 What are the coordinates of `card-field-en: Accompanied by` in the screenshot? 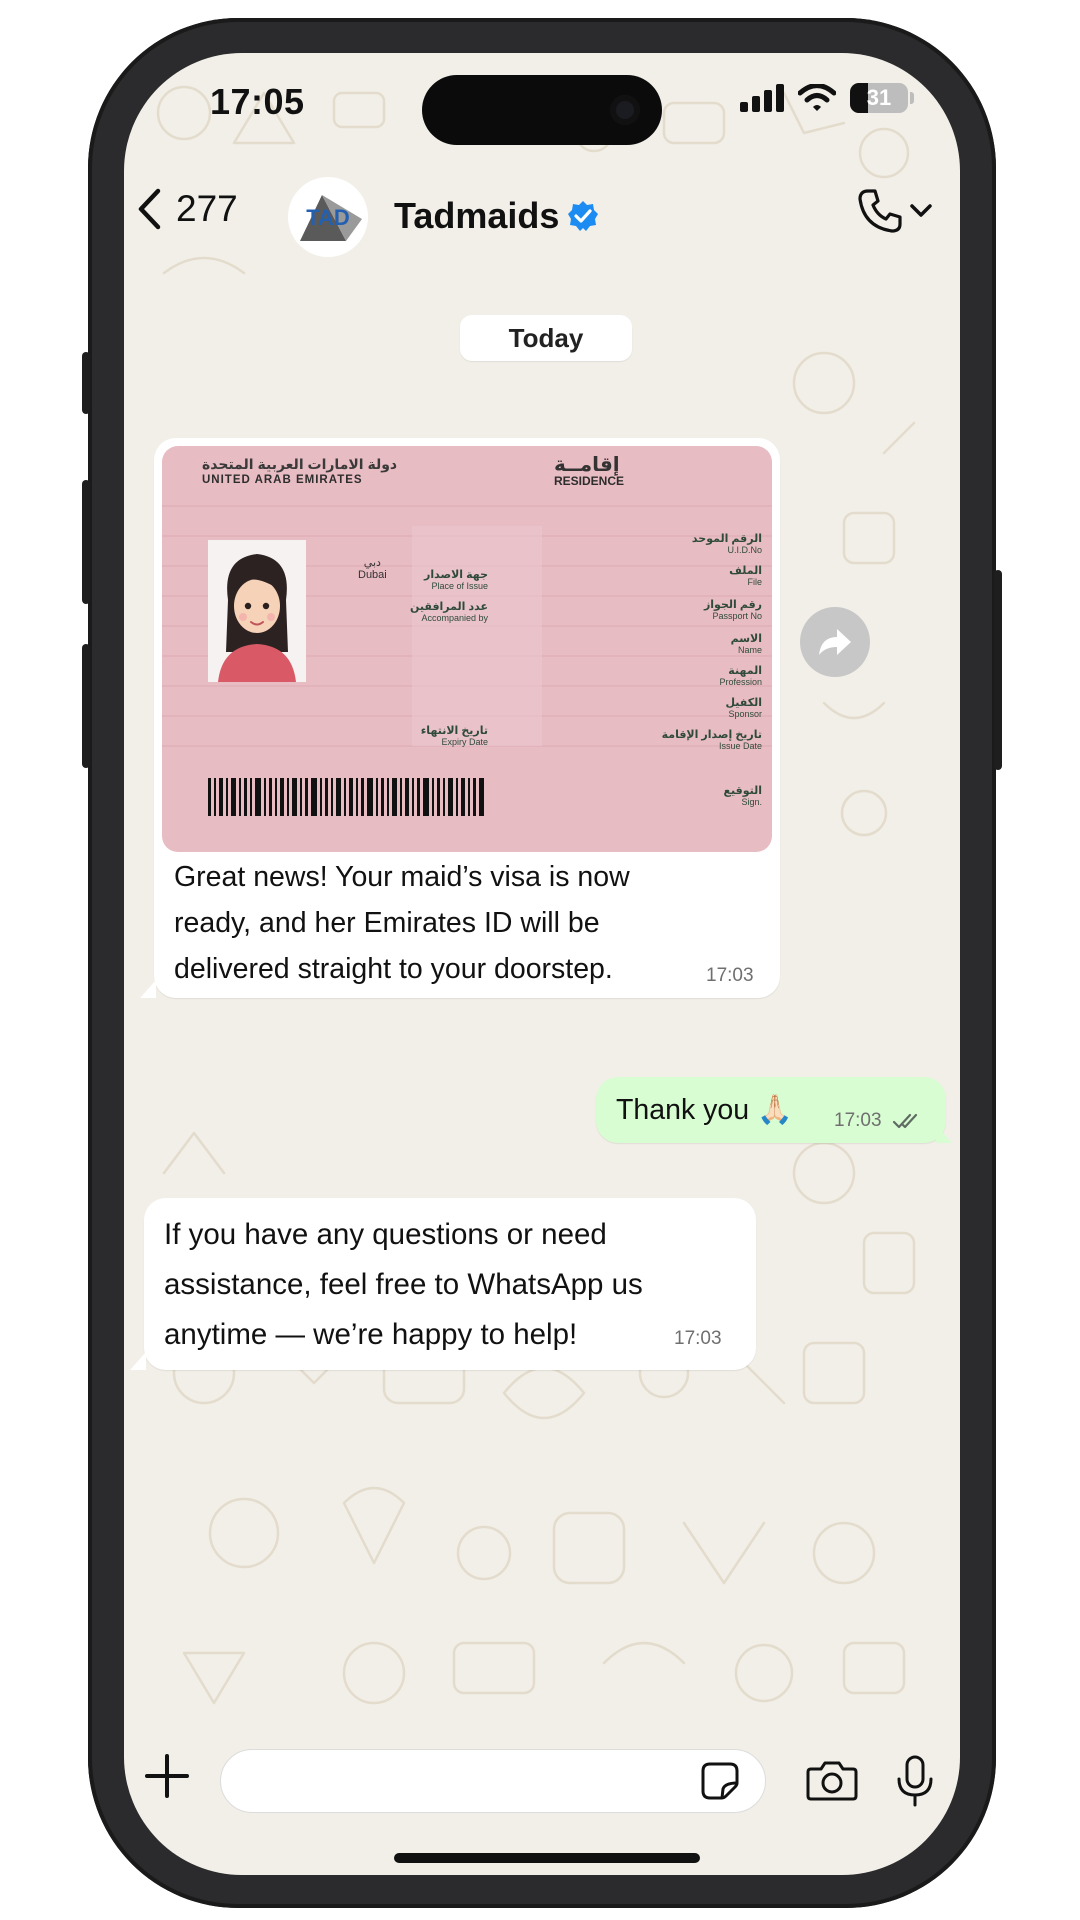 It's located at (454, 618).